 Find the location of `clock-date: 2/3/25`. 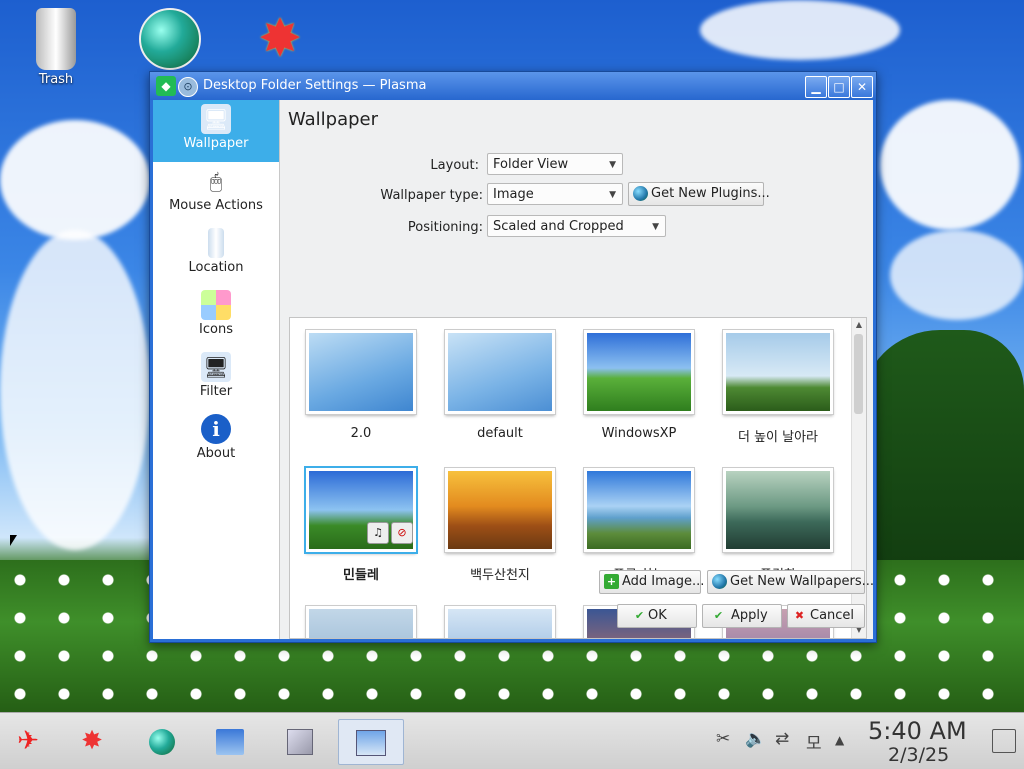

clock-date: 2/3/25 is located at coordinates (918, 755).